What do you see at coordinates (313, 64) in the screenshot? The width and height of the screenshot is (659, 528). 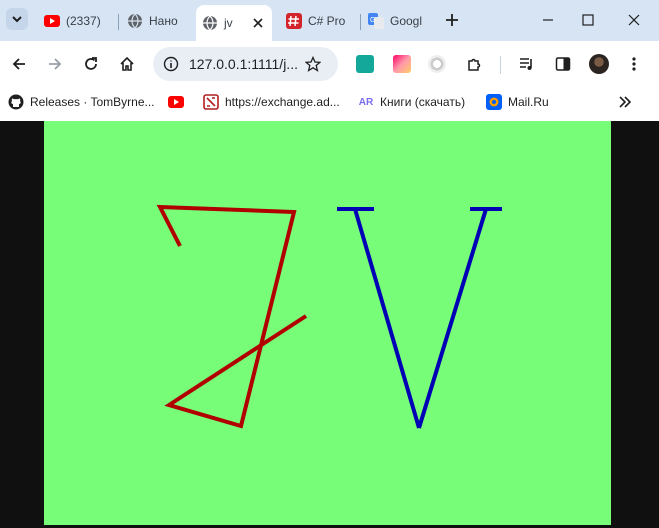 I see `bookmark-star-icon` at bounding box center [313, 64].